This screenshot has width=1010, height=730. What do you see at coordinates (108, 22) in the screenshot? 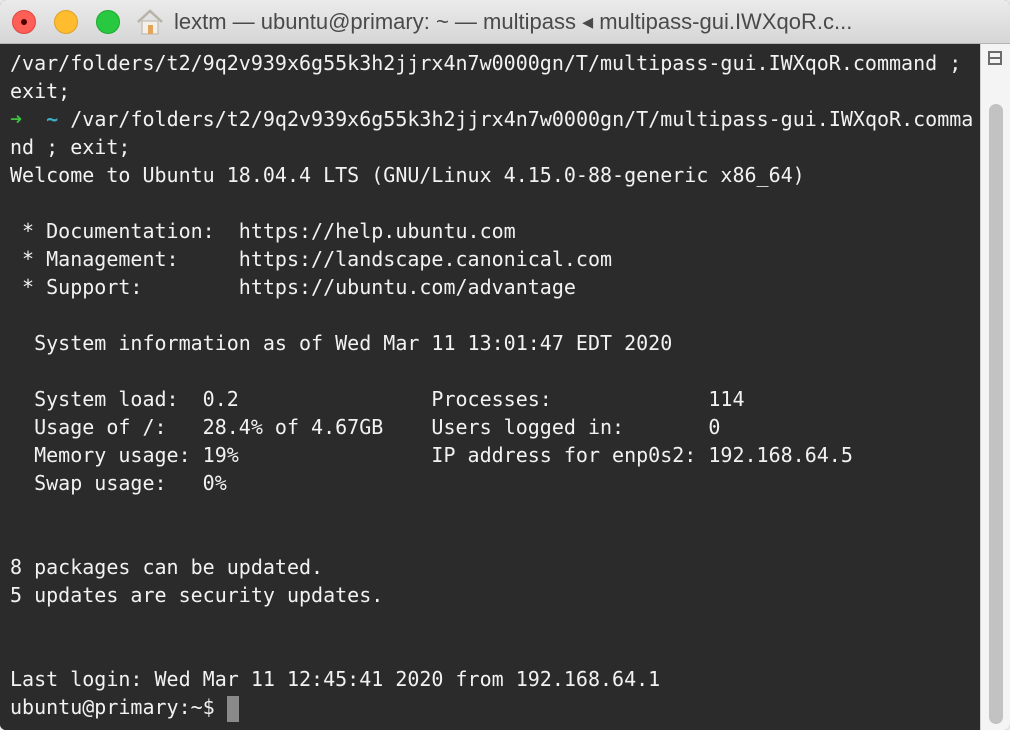
I see `zoom-button` at bounding box center [108, 22].